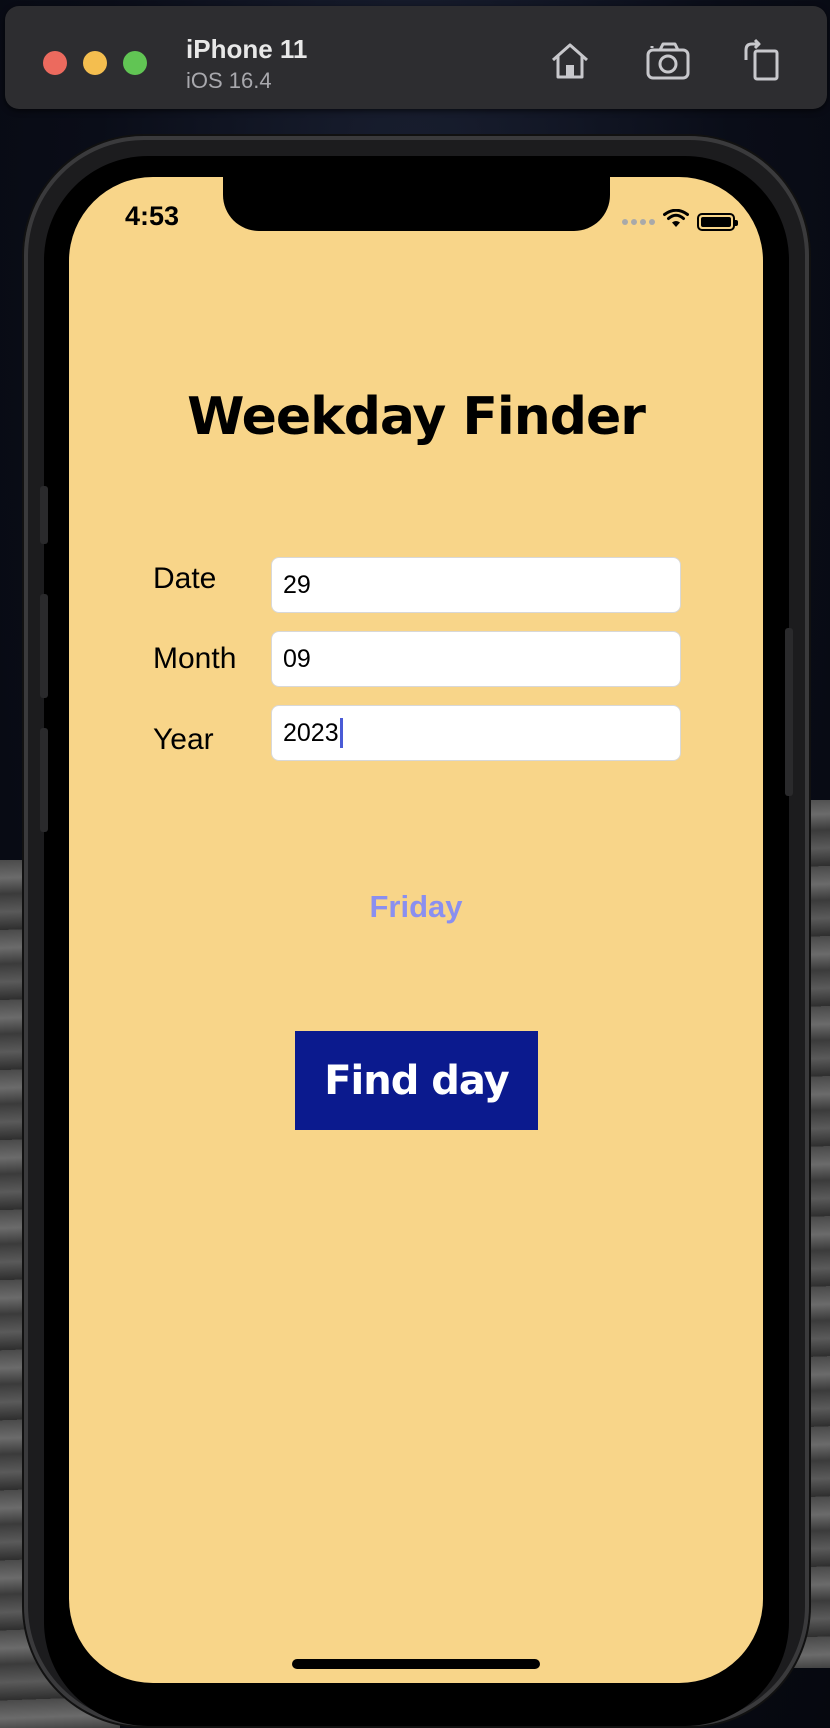 Image resolution: width=830 pixels, height=1728 pixels. What do you see at coordinates (570, 61) in the screenshot?
I see `home-icon` at bounding box center [570, 61].